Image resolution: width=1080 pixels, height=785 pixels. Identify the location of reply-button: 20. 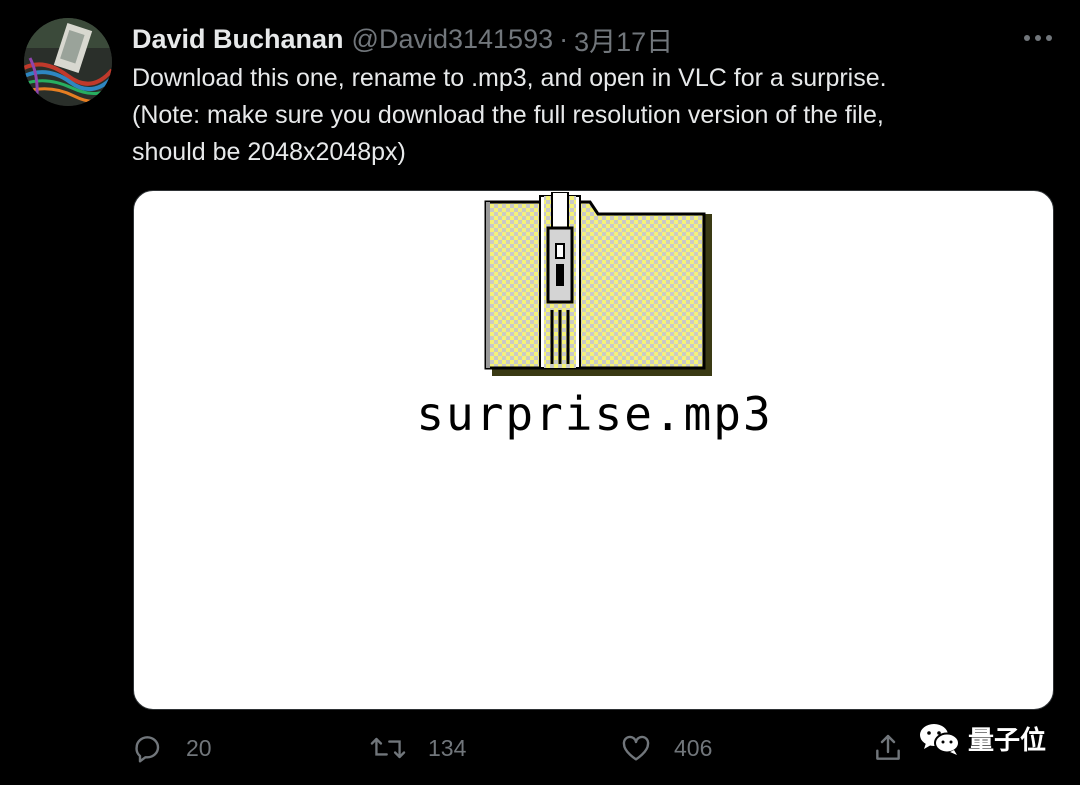
(172, 748).